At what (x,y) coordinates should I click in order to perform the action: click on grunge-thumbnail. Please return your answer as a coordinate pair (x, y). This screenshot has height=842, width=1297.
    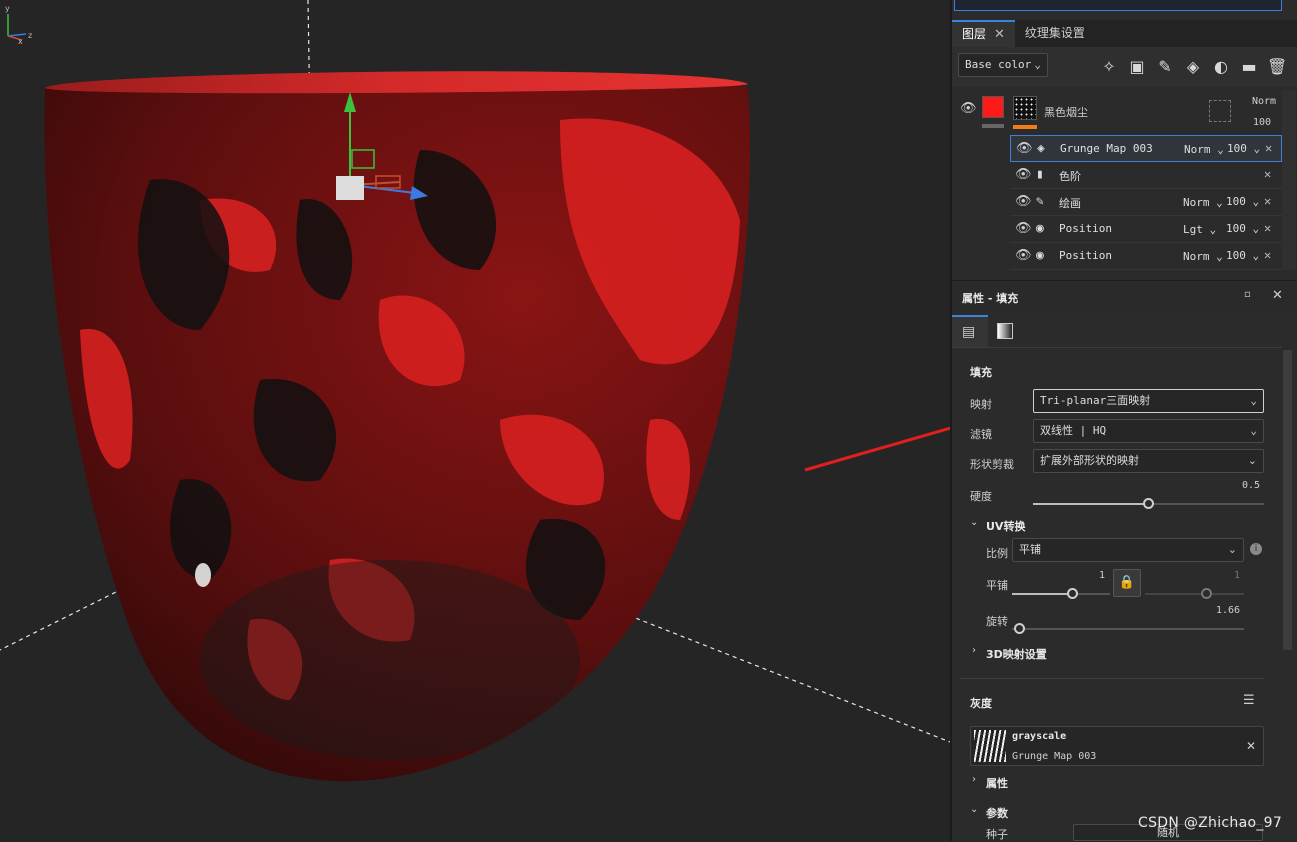
    Looking at the image, I should click on (990, 746).